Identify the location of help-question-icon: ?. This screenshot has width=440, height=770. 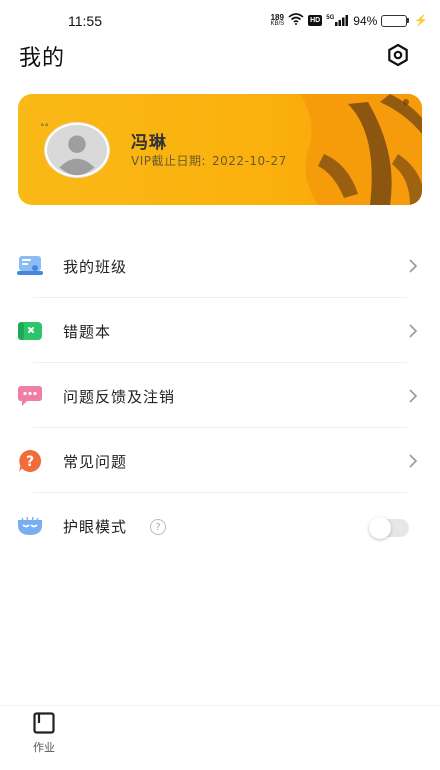
(158, 527).